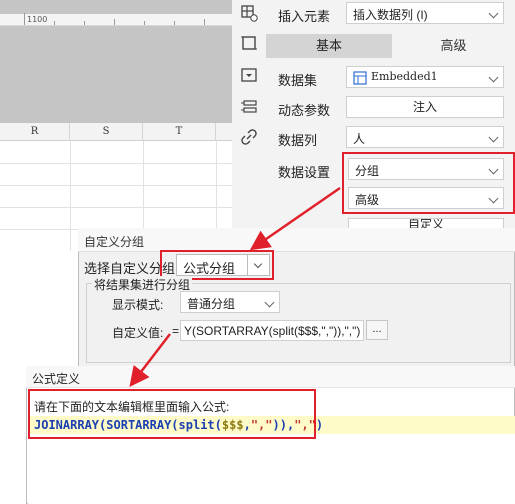  What do you see at coordinates (249, 75) in the screenshot?
I see `dropdown-widget-icon` at bounding box center [249, 75].